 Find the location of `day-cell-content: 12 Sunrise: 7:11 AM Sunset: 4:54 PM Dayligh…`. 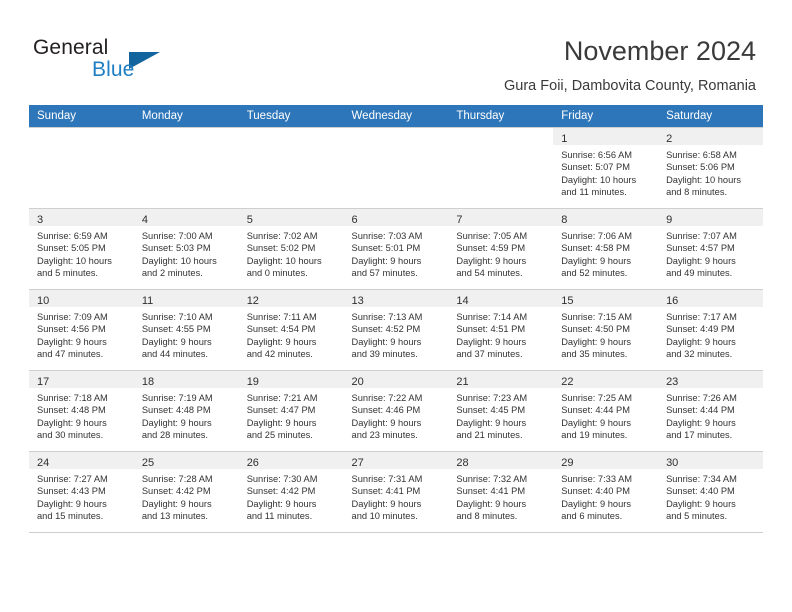

day-cell-content: 12 Sunrise: 7:11 AM Sunset: 4:54 PM Dayligh… is located at coordinates (291, 330).